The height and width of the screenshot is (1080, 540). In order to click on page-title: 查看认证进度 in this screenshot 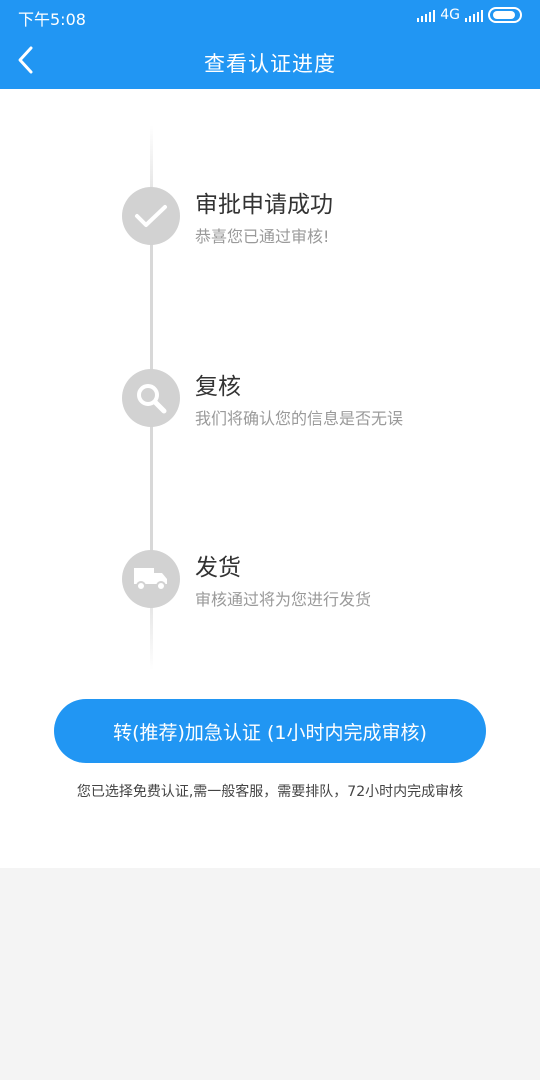, I will do `click(270, 64)`.